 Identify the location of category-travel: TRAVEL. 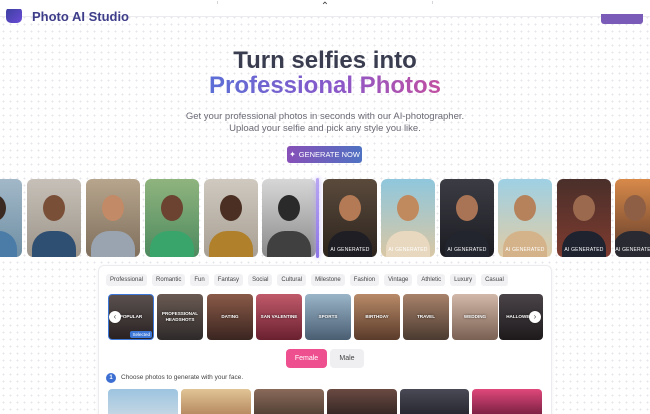
(426, 317).